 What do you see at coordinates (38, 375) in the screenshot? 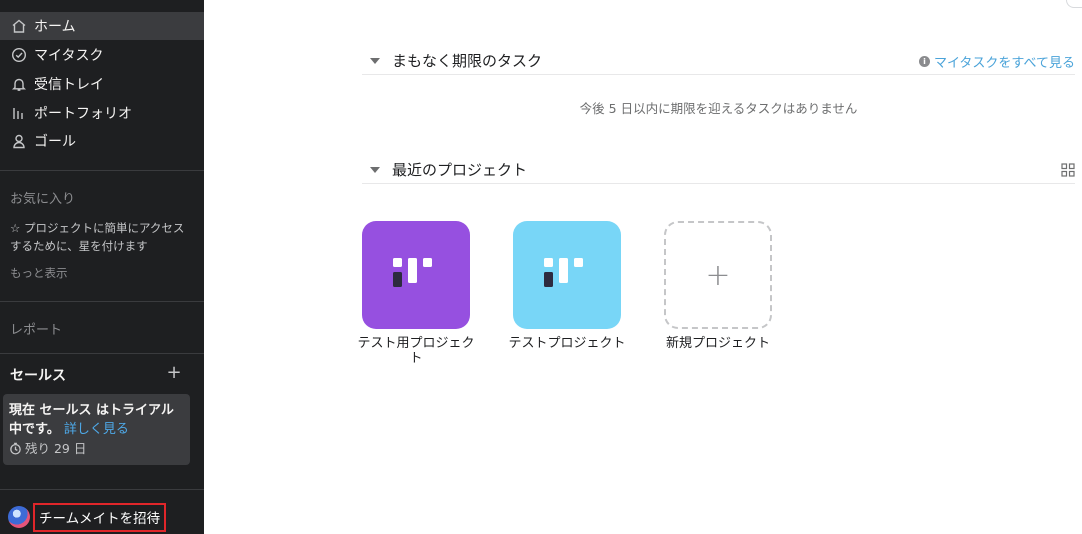
I see `team-name: セールス` at bounding box center [38, 375].